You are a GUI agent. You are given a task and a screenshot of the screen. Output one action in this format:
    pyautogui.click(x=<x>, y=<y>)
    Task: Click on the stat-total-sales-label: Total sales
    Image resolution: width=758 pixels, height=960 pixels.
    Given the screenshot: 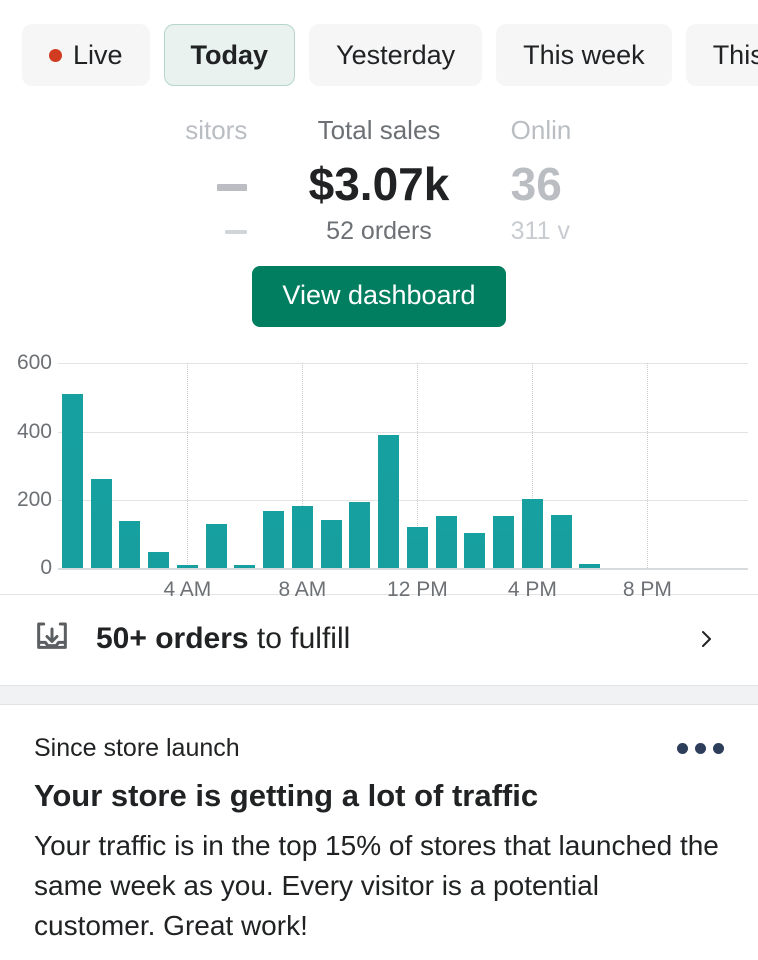 What is the action you would take?
    pyautogui.click(x=379, y=130)
    